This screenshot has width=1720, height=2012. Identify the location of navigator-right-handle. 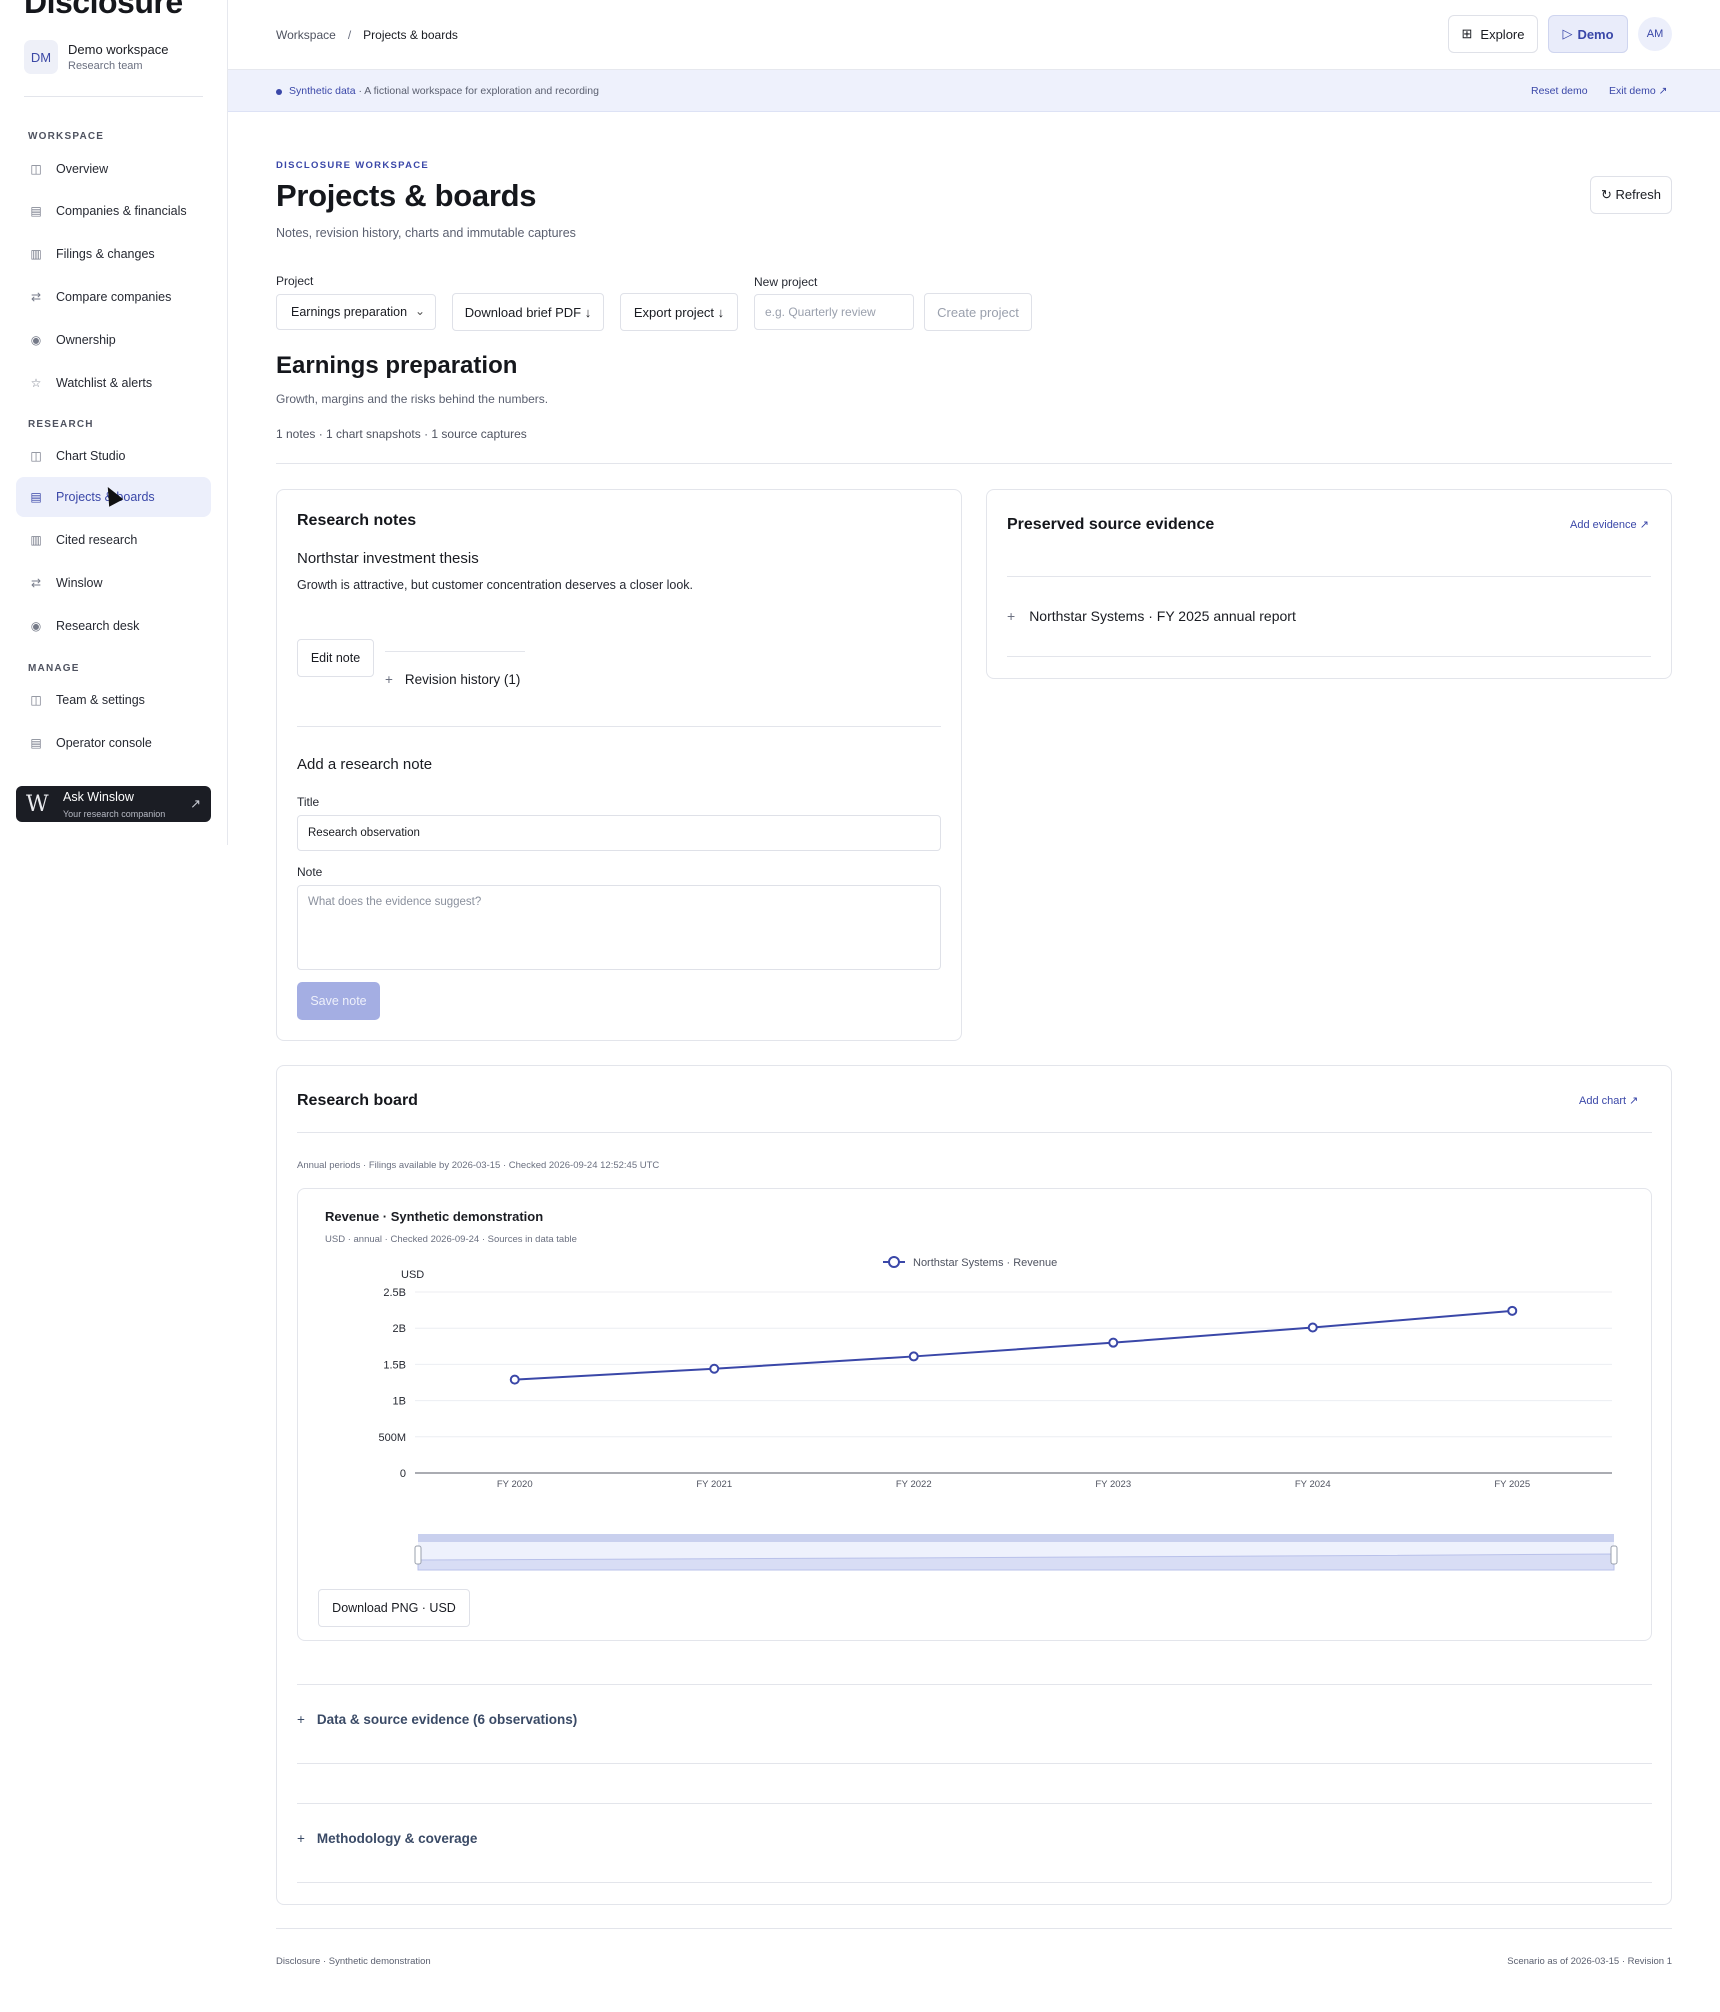
(1614, 1555).